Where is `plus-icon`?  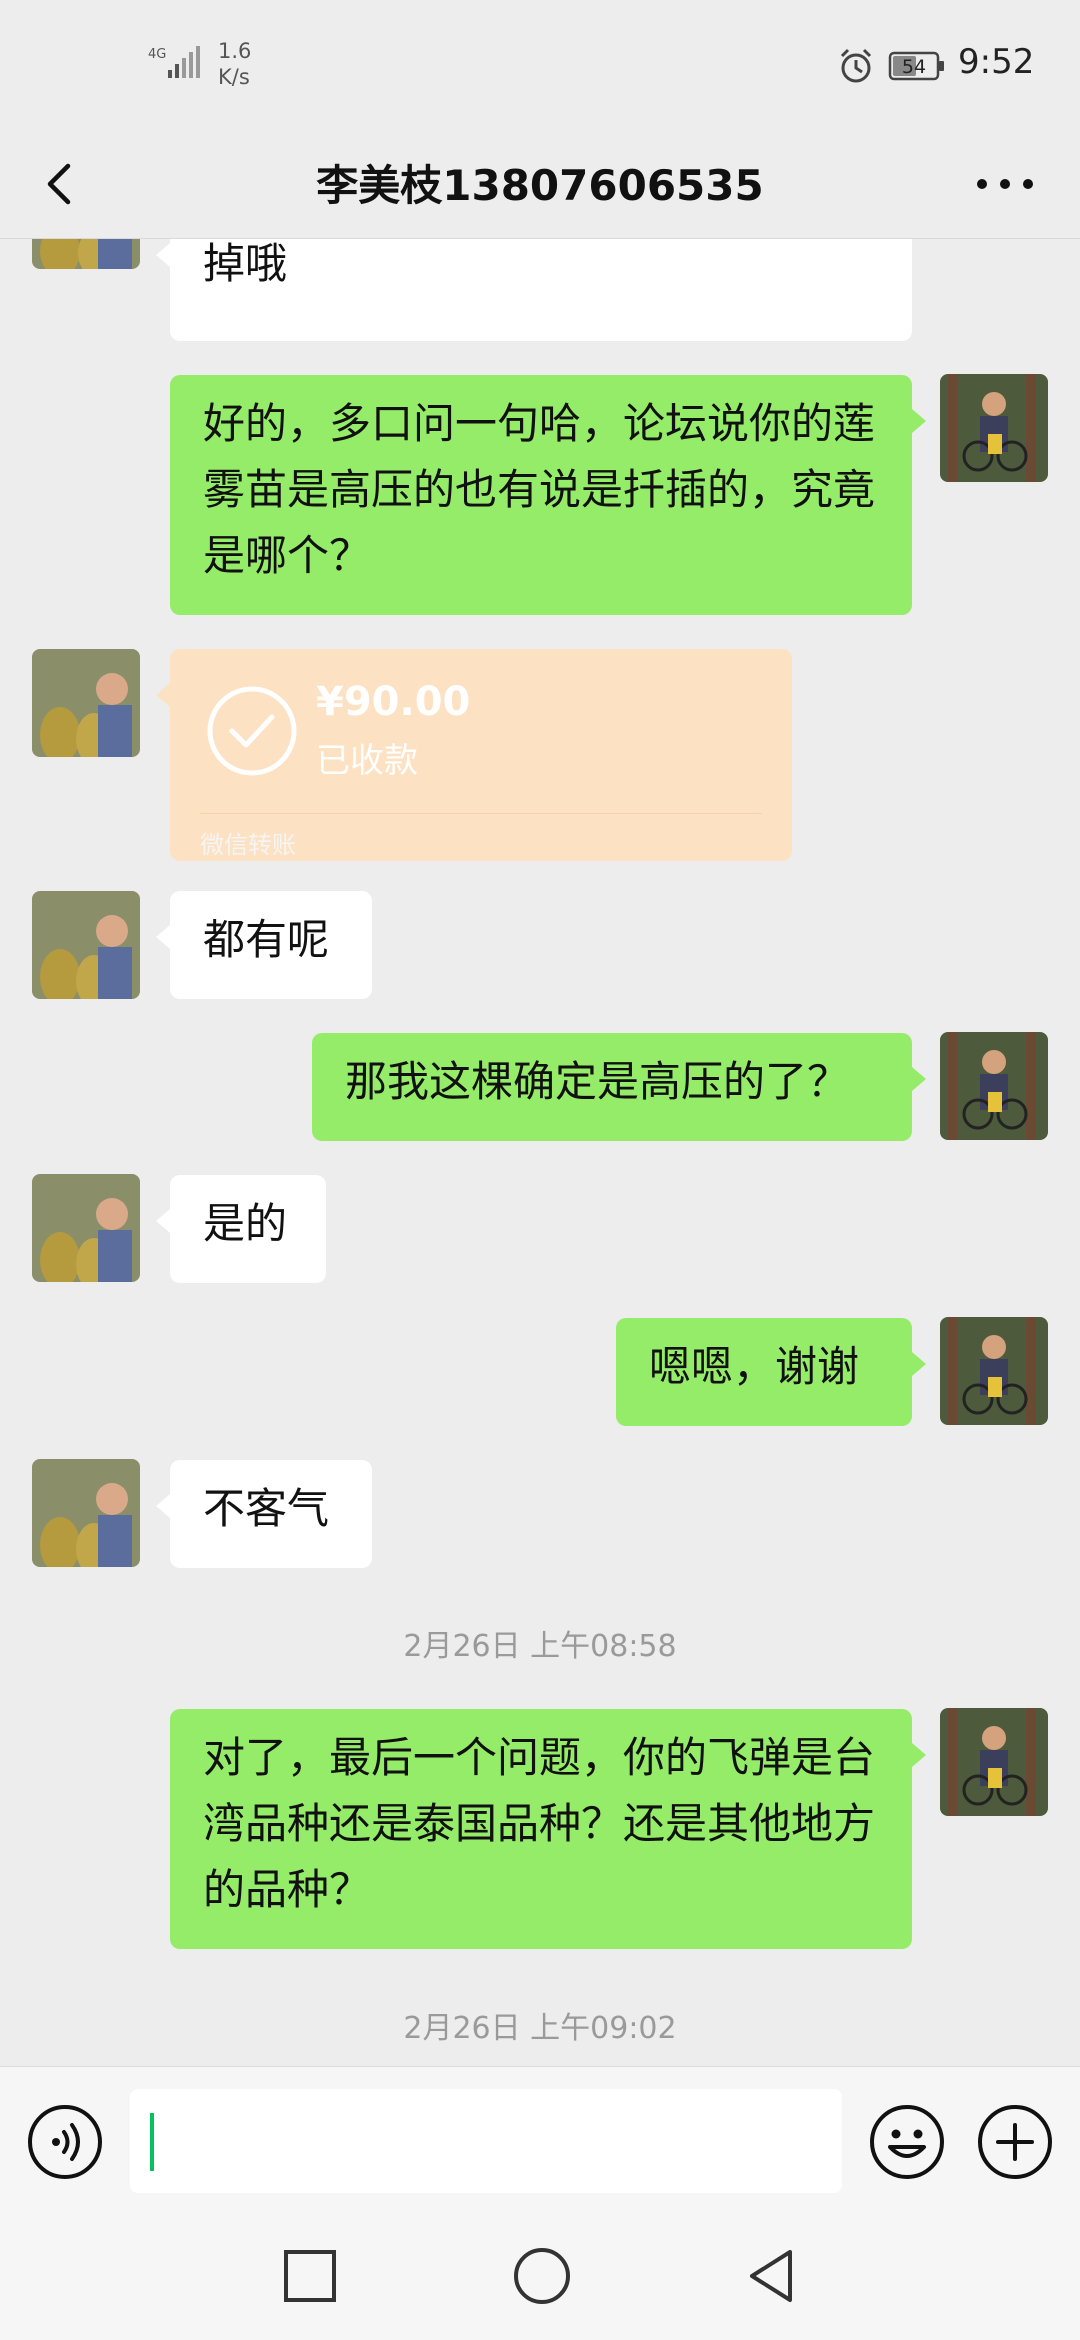 plus-icon is located at coordinates (1015, 2142).